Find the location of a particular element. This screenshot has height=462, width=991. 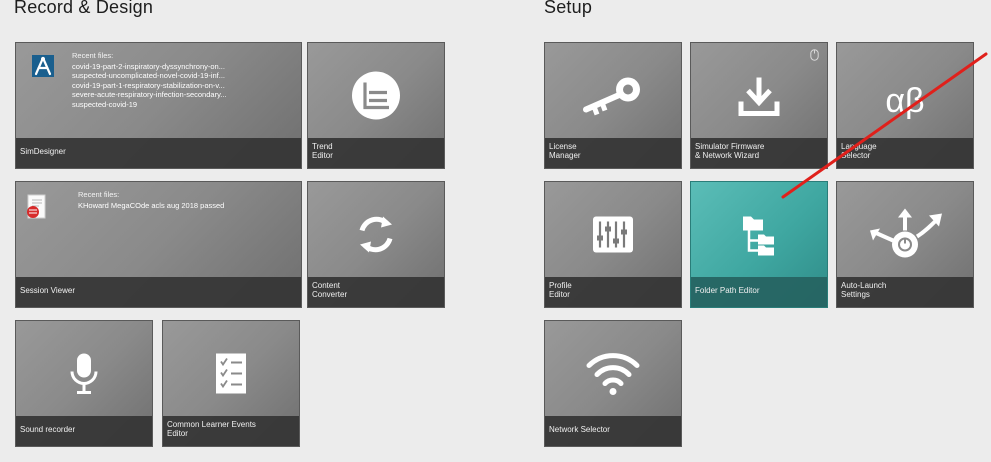

sound-recorder-tile: Sound recorder is located at coordinates (84, 383).